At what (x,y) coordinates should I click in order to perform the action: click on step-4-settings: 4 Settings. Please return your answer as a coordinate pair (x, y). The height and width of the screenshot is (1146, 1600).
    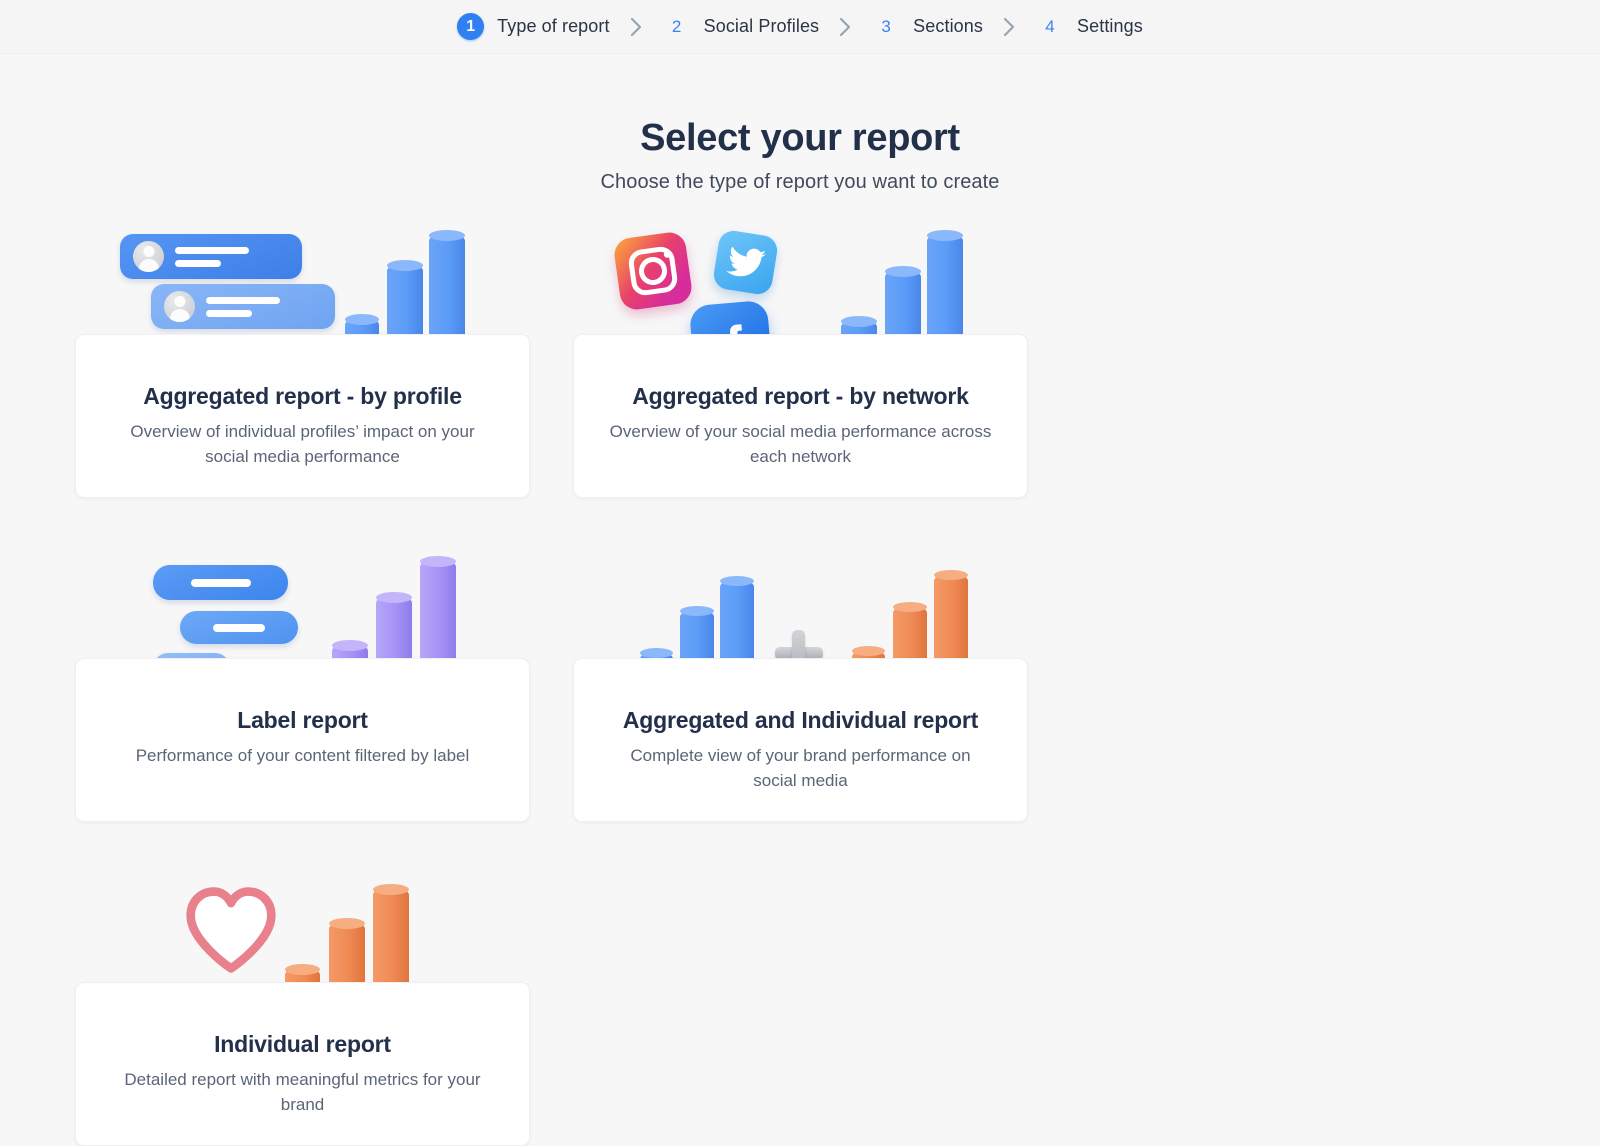
    Looking at the image, I should click on (1089, 26).